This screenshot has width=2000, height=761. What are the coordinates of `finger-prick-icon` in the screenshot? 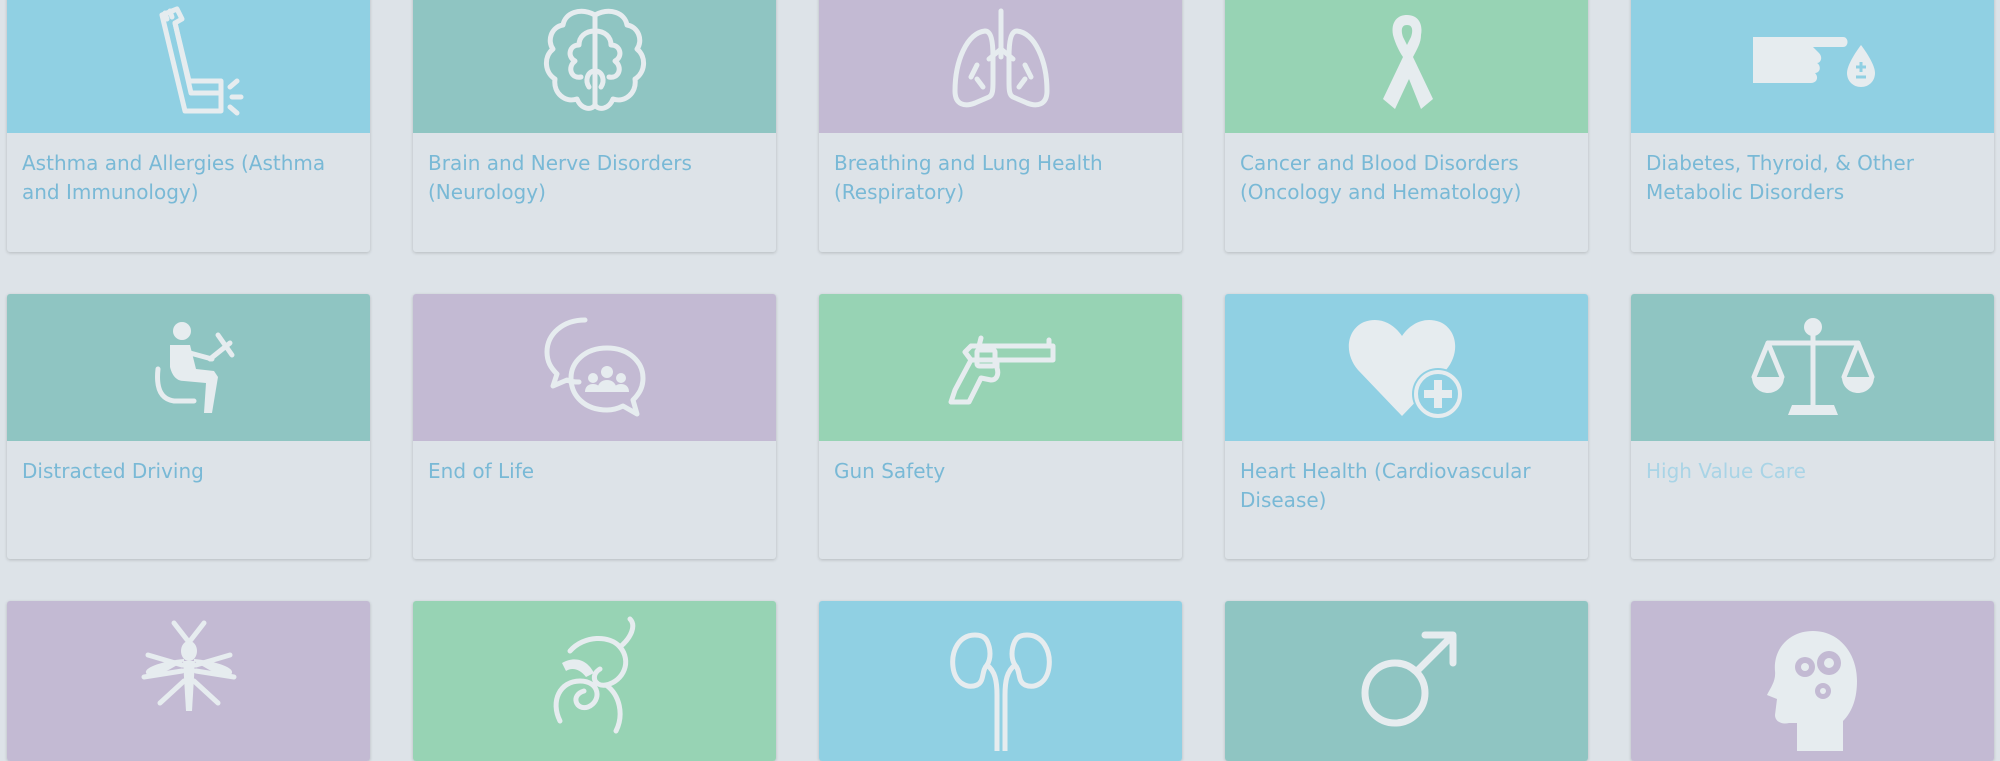 It's located at (1813, 61).